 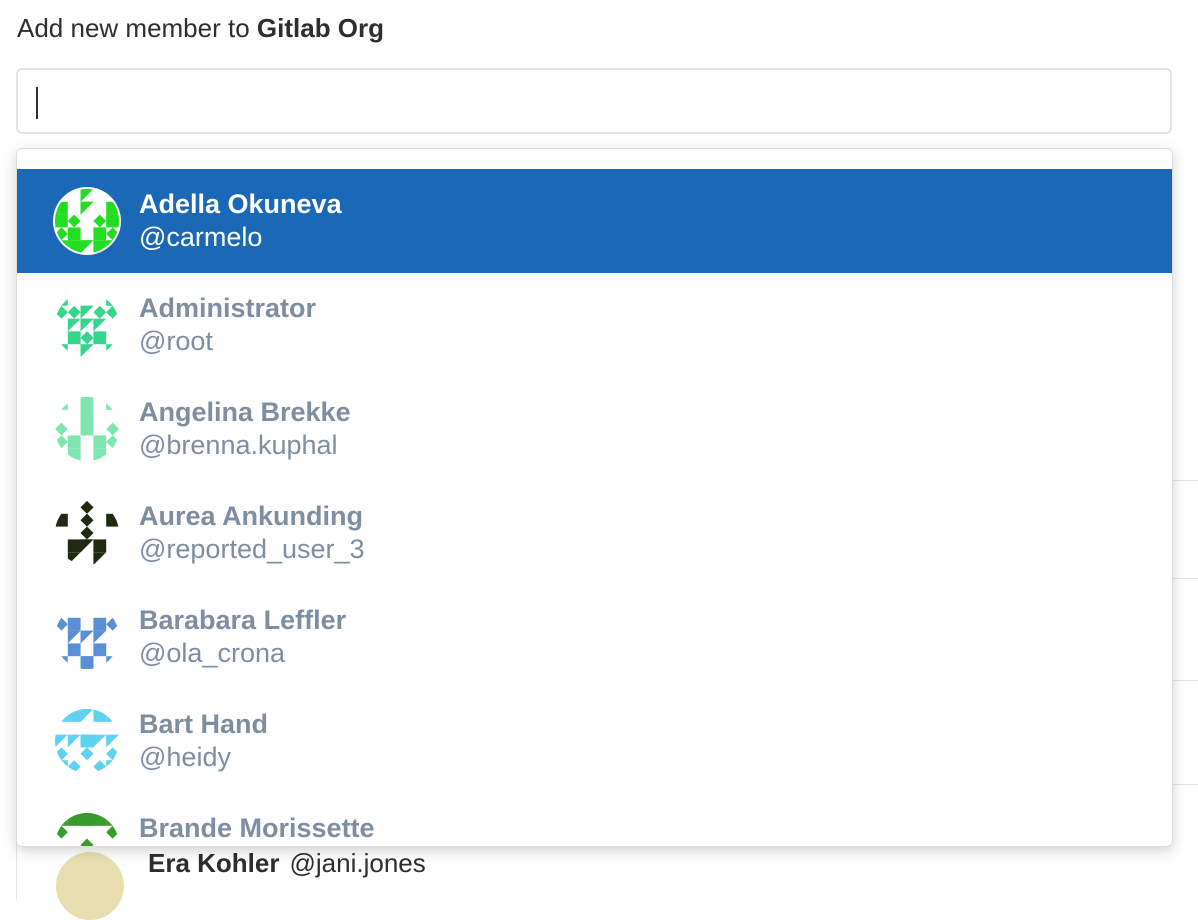 I want to click on user-username: @carmelo, so click(x=201, y=237).